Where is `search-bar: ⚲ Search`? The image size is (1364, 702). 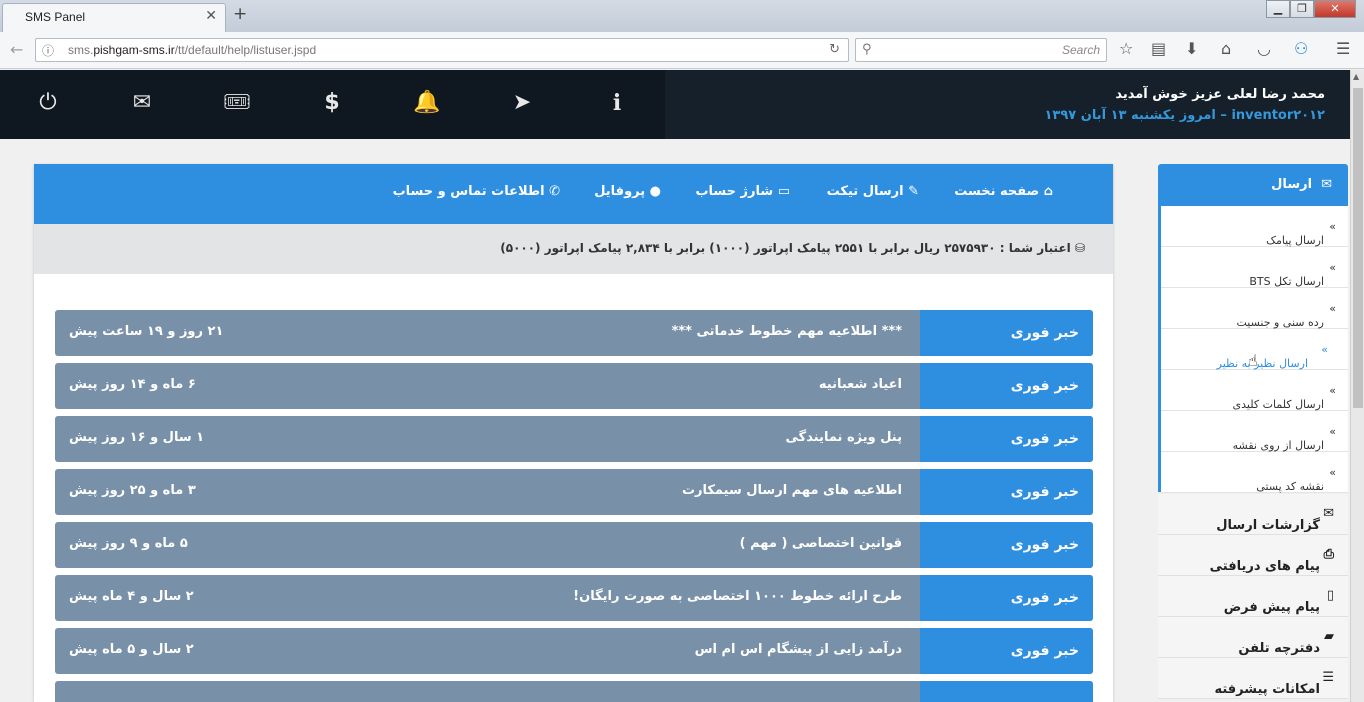
search-bar: ⚲ Search is located at coordinates (981, 50).